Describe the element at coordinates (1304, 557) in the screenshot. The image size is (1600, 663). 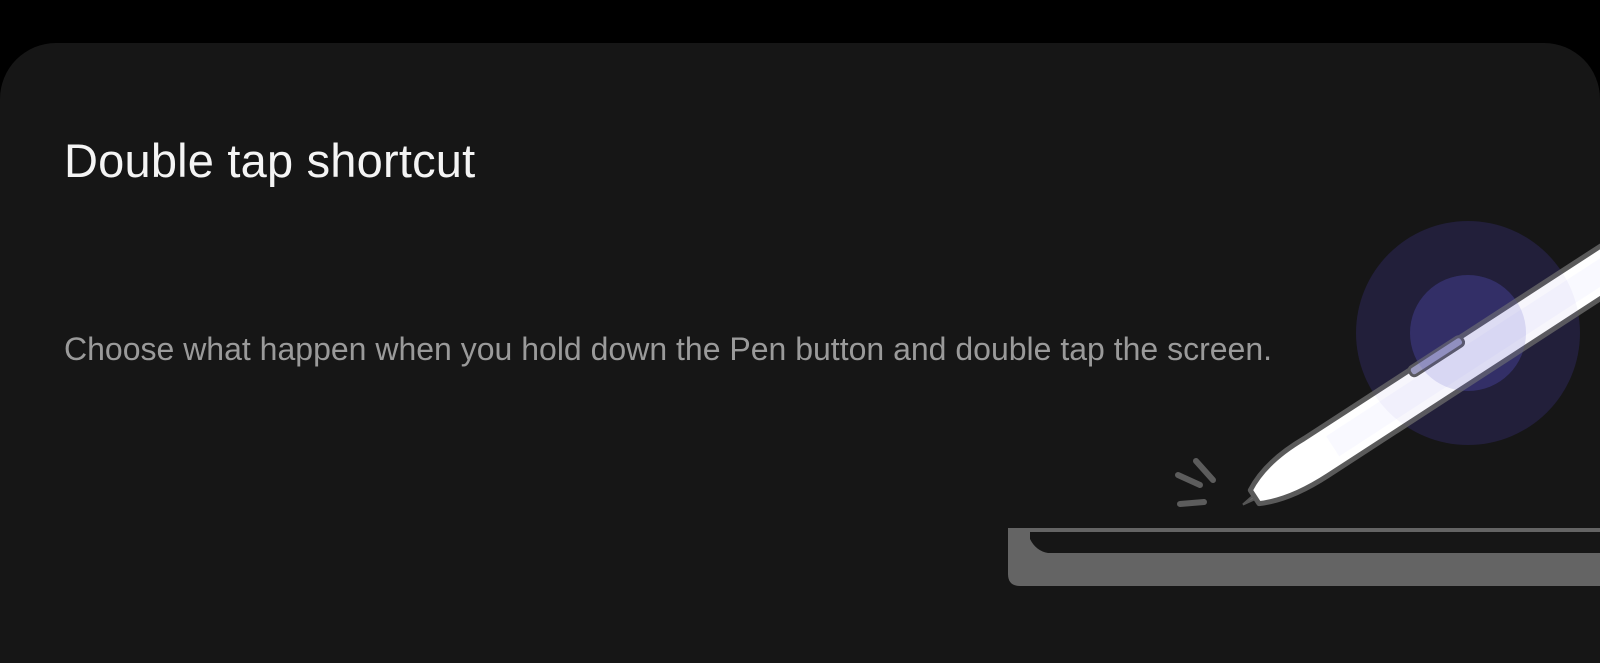
I see `device-edge-icon` at that location.